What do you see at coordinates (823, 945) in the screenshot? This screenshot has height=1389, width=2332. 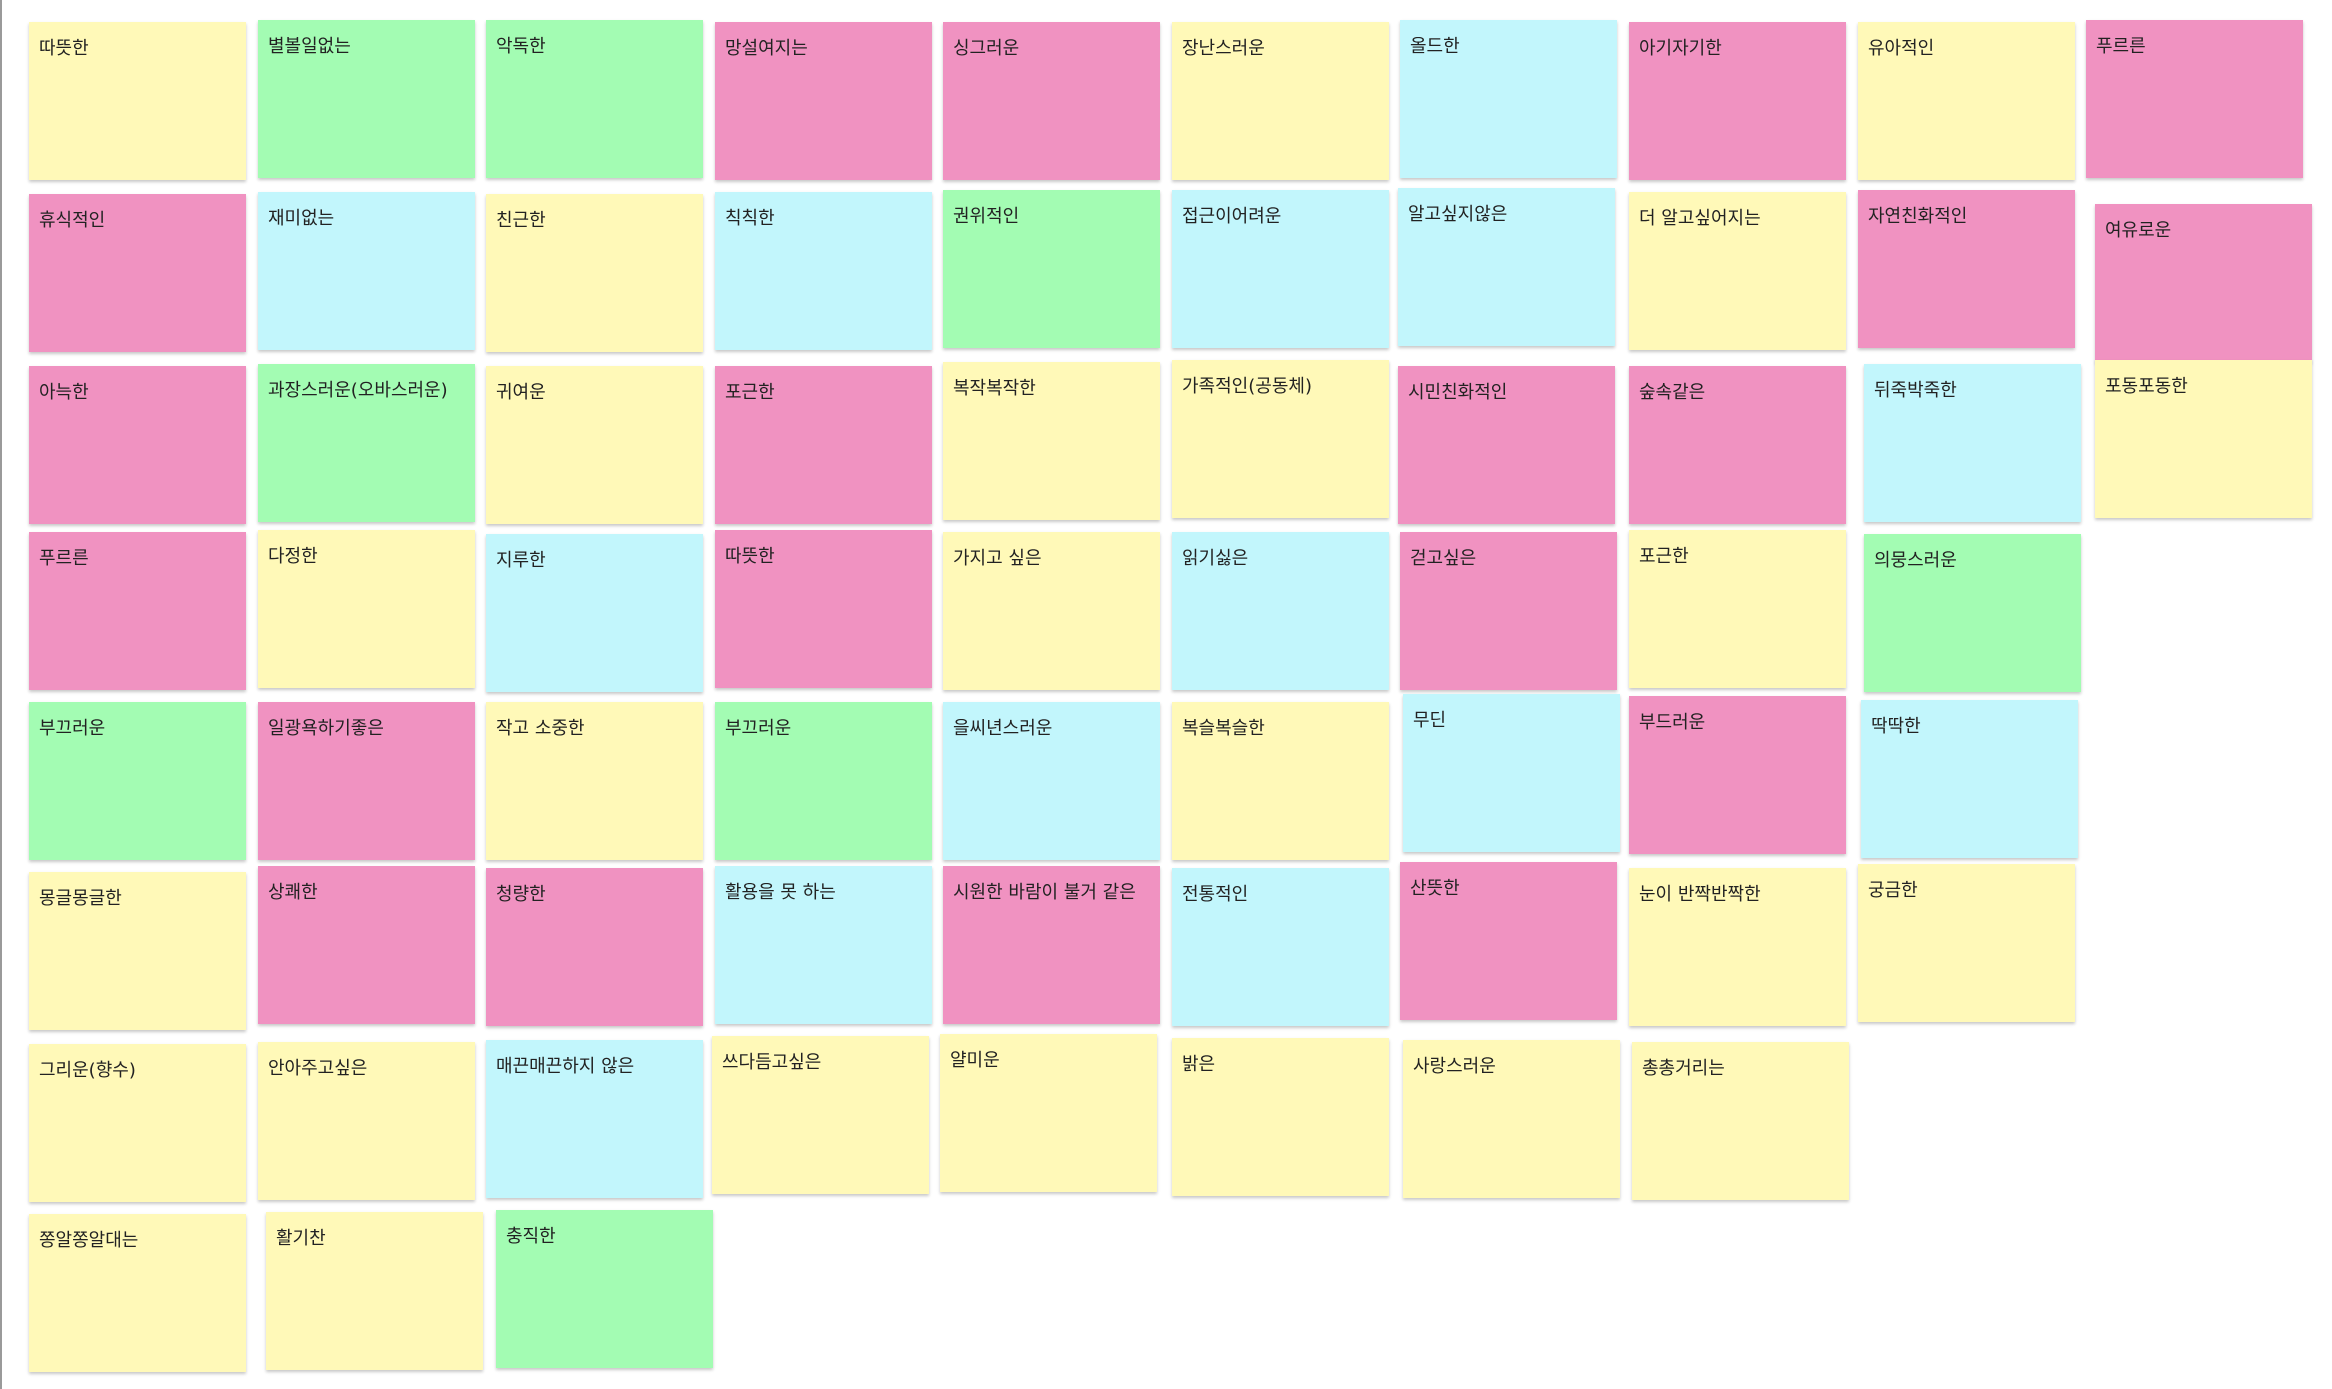 I see `sticky-note: 활용을 못 하는` at bounding box center [823, 945].